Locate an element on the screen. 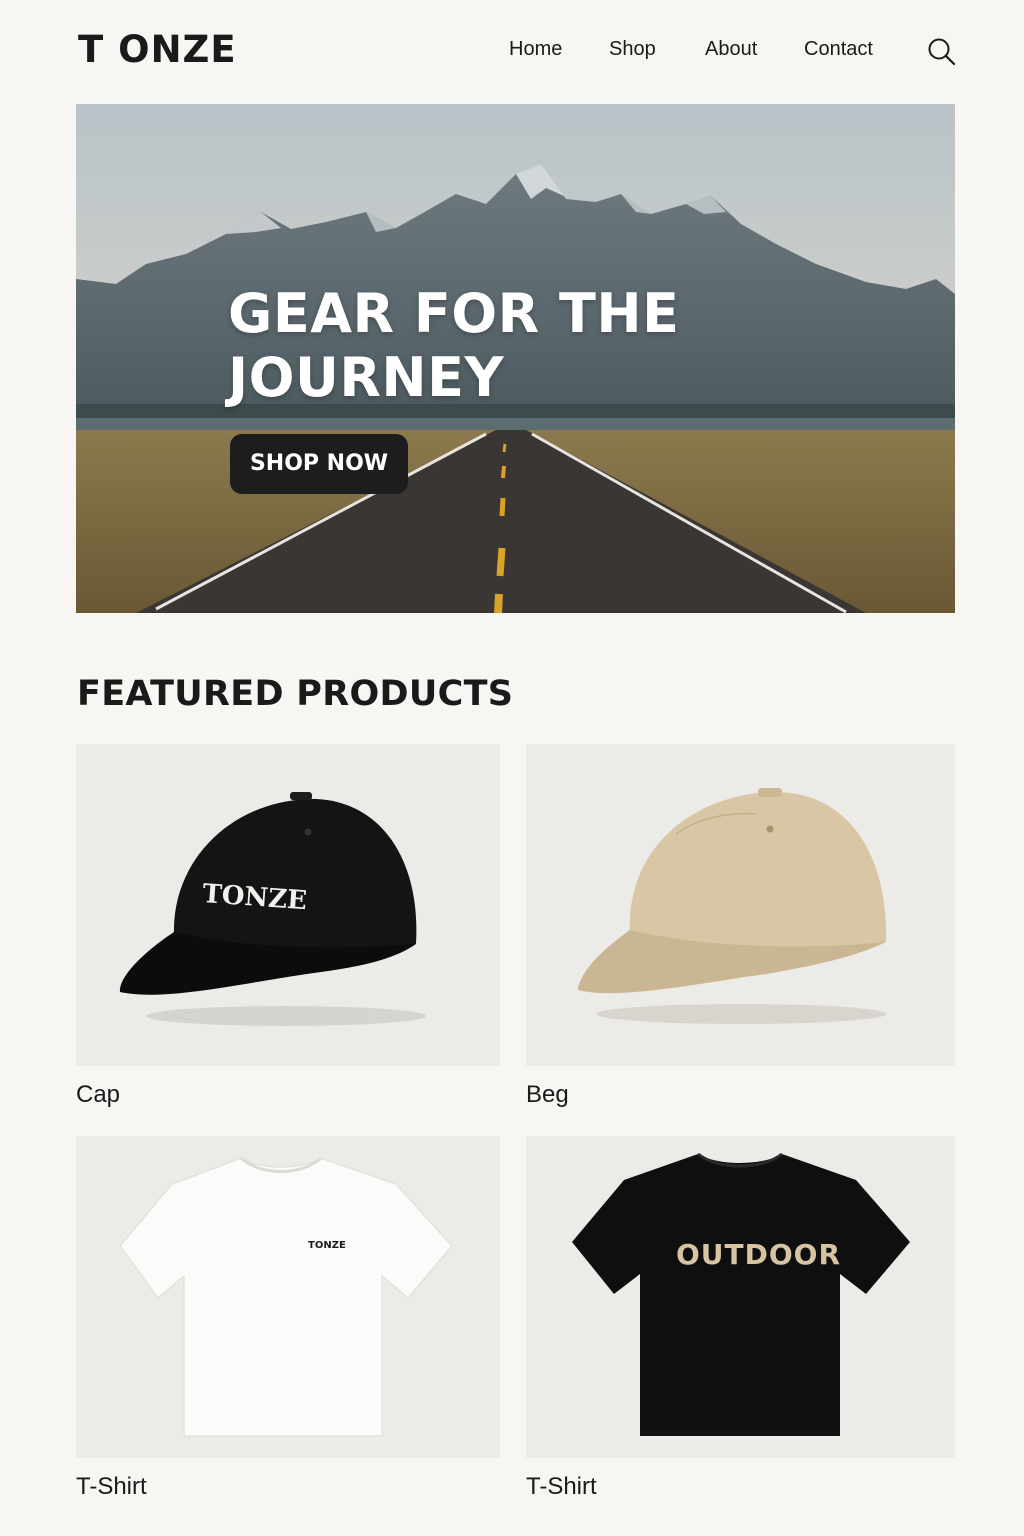 Image resolution: width=1024 pixels, height=1536 pixels. product-card-white-tshirt: TONZE T-Shirt is located at coordinates (288, 1326).